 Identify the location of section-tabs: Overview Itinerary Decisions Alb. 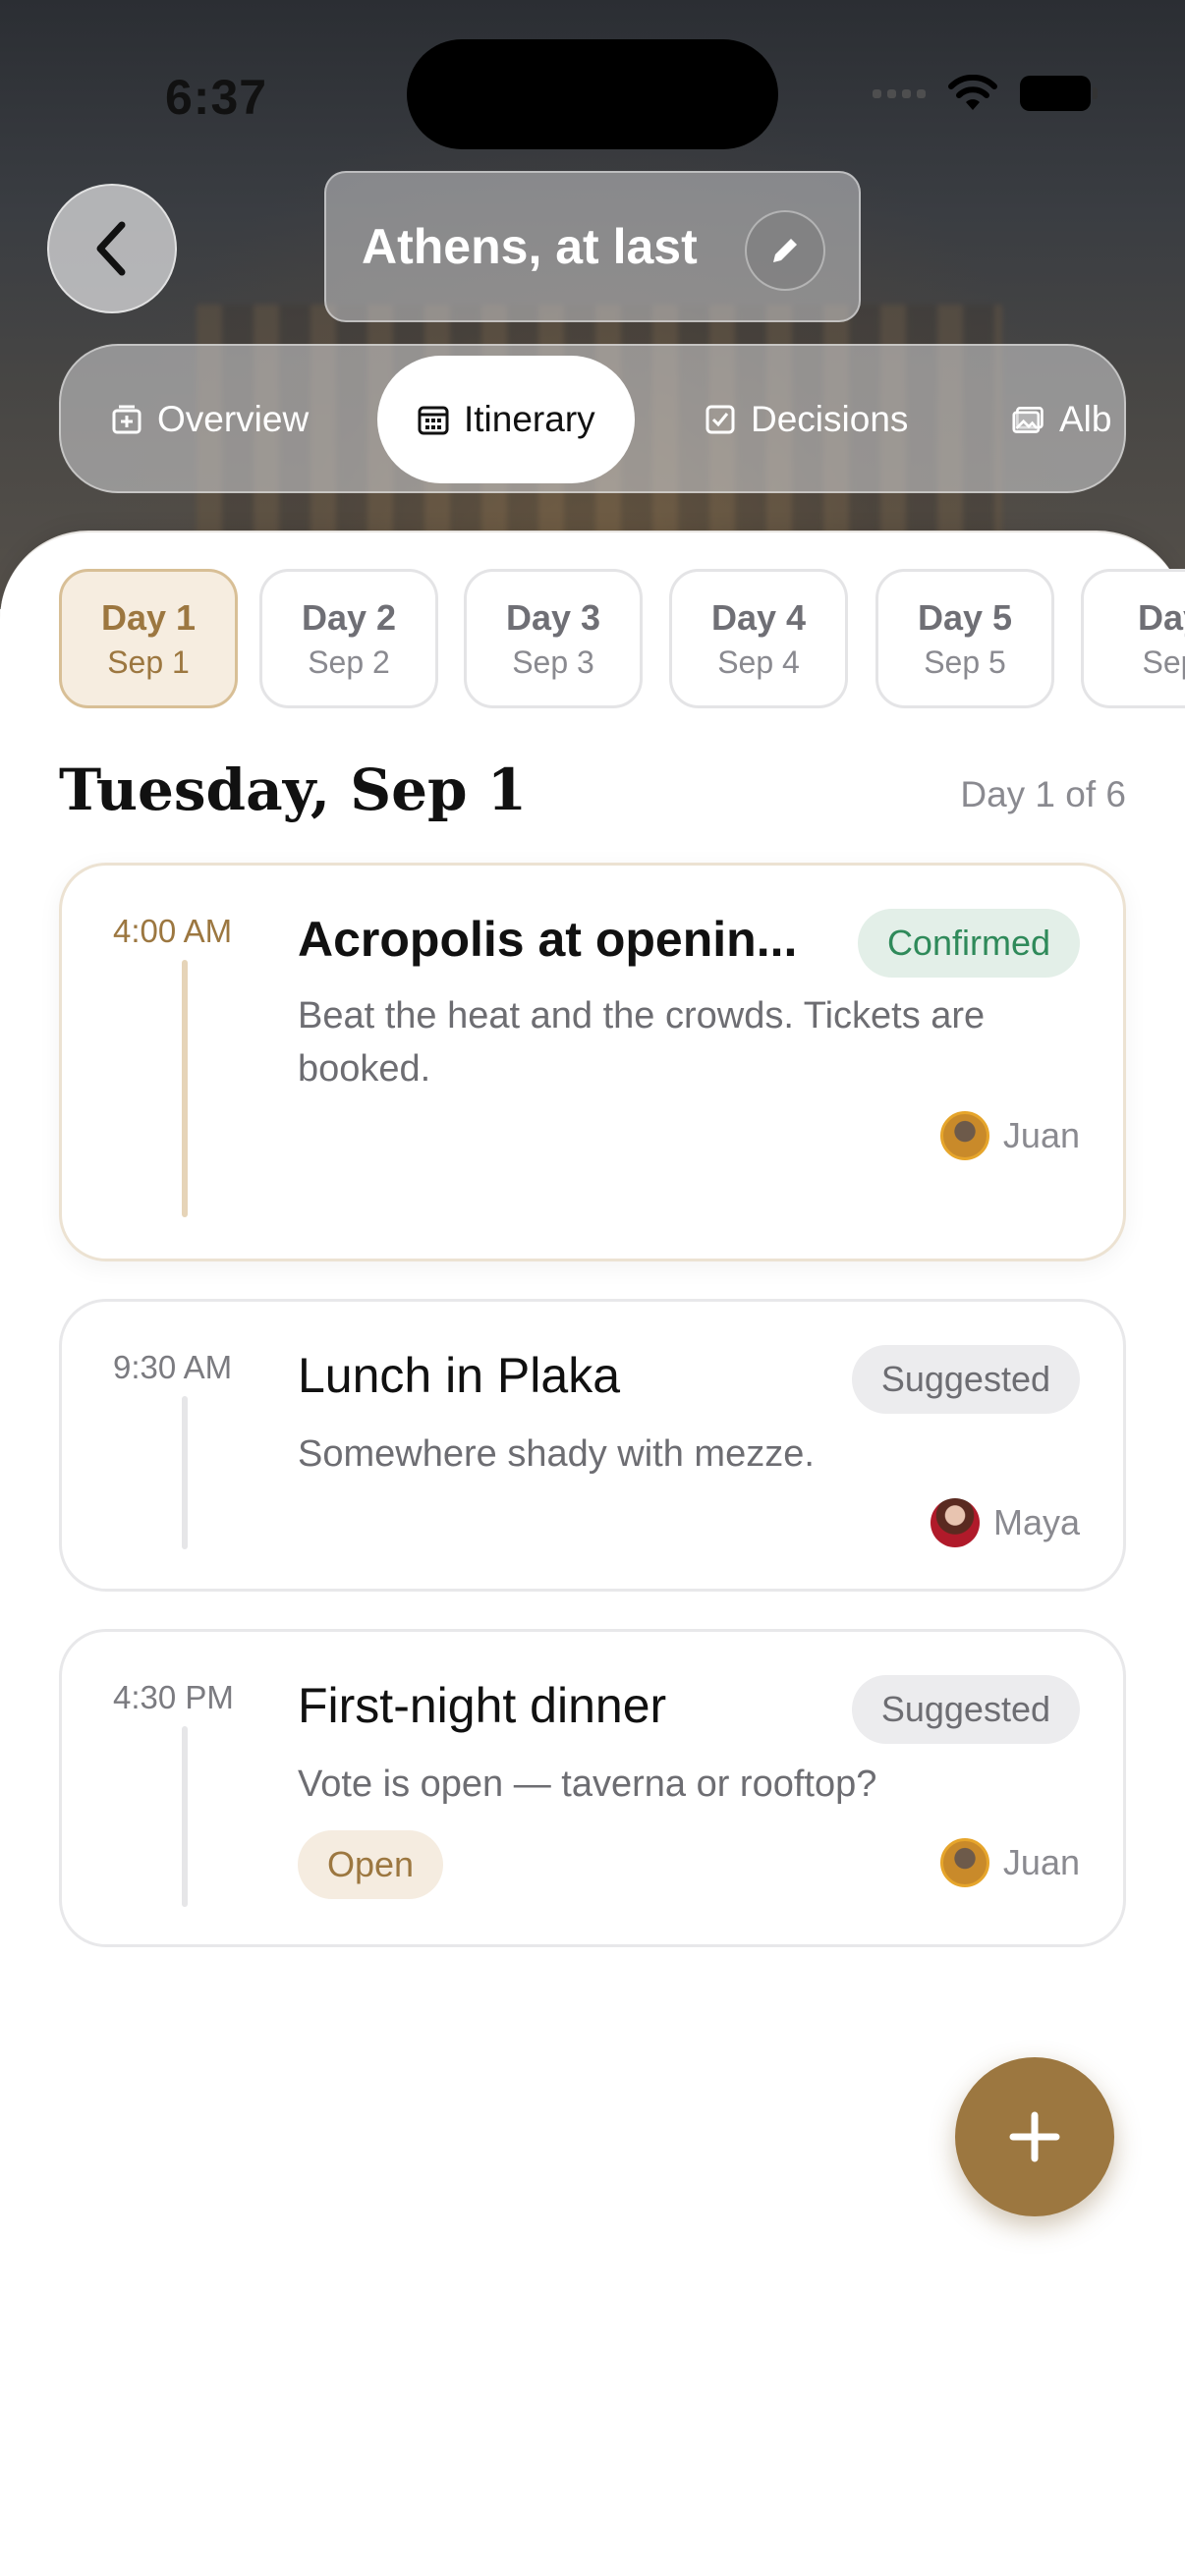
(592, 418).